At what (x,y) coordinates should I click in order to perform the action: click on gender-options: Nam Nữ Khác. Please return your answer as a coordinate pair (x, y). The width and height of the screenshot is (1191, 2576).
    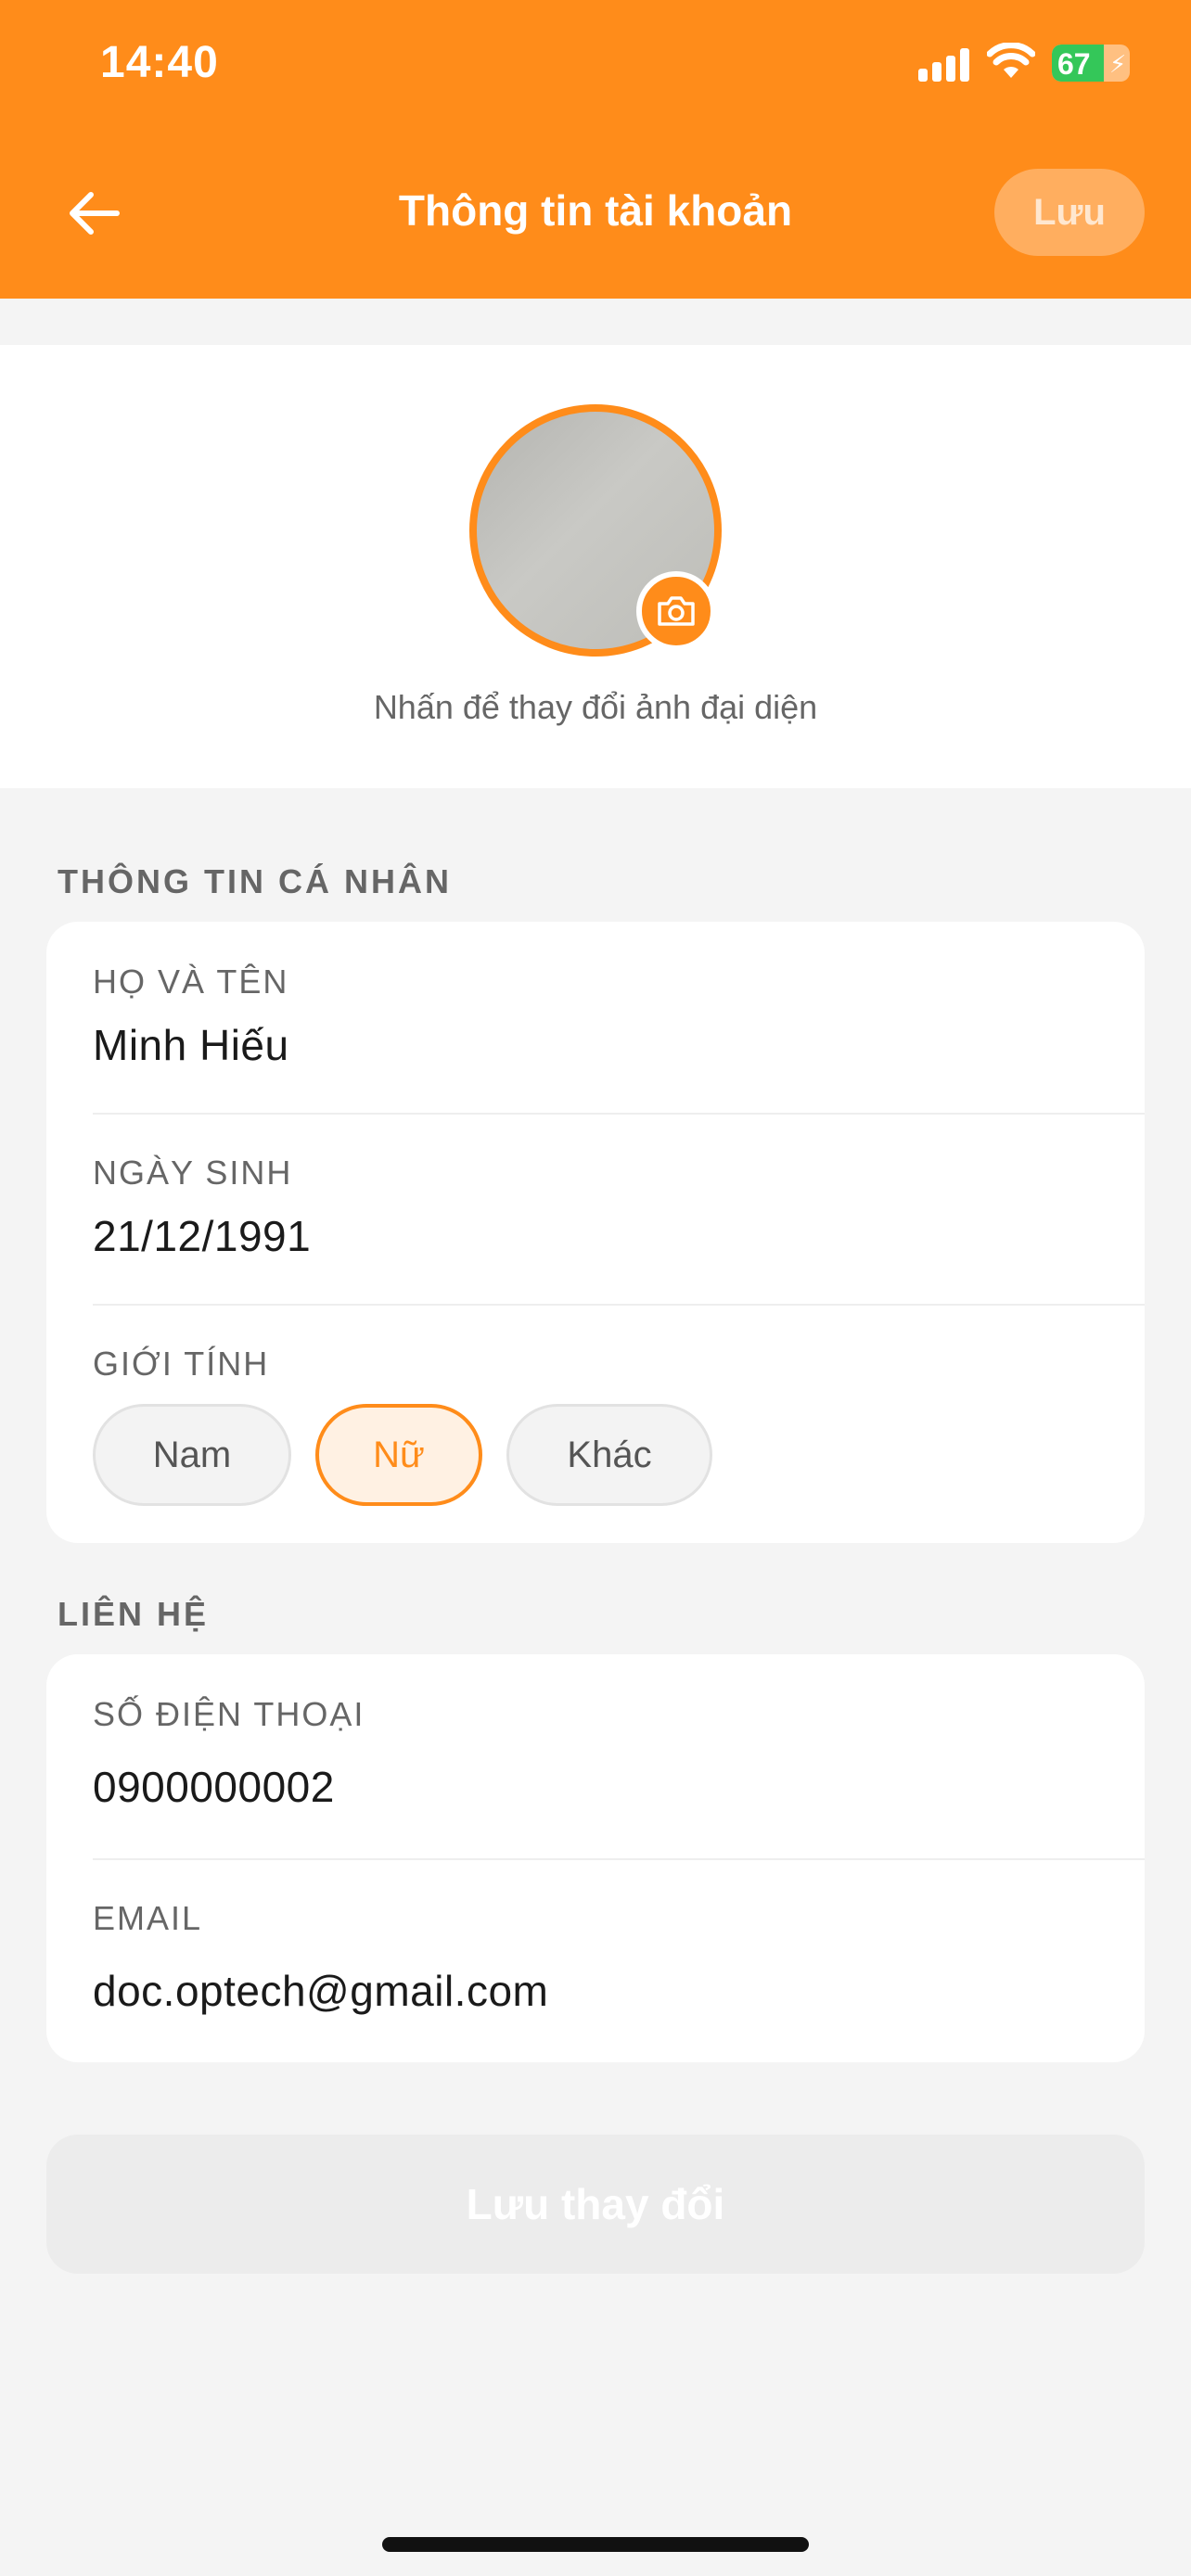
    Looking at the image, I should click on (402, 1455).